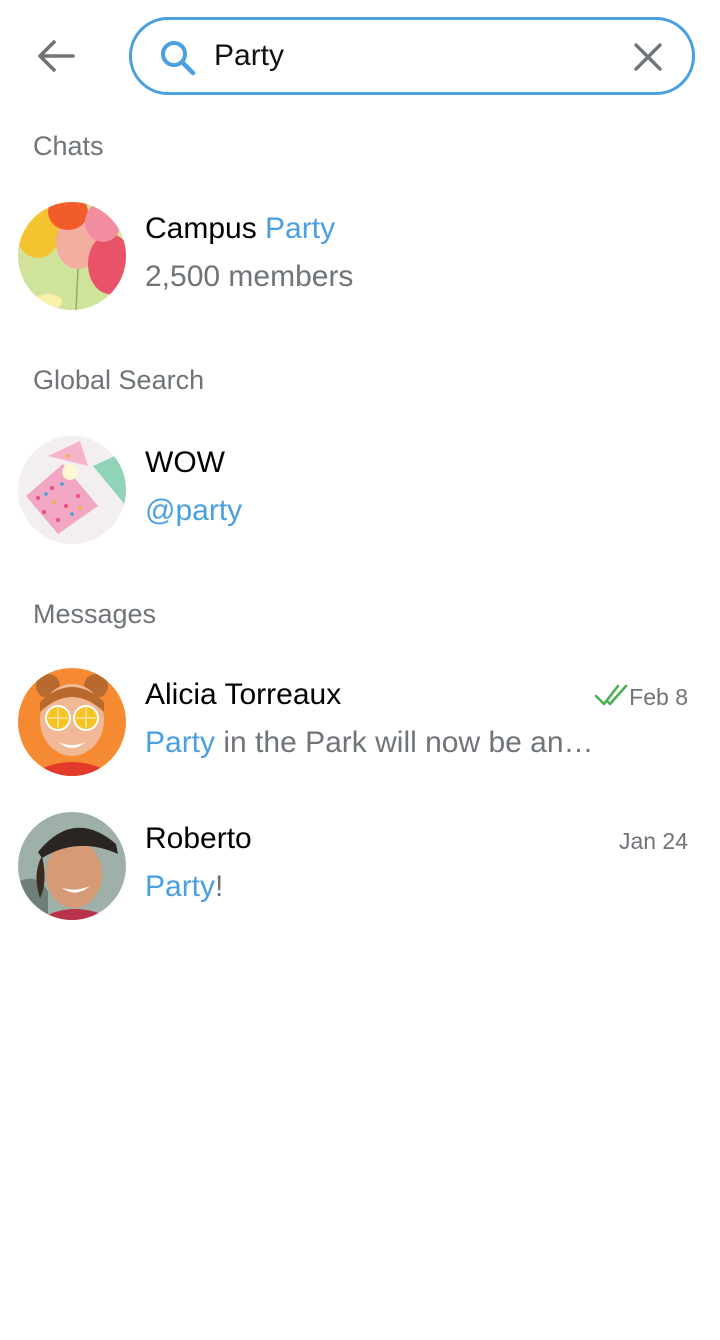 This screenshot has height=1340, width=720. Describe the element at coordinates (205, 228) in the screenshot. I see `chat-title-prefix: Campus` at that location.